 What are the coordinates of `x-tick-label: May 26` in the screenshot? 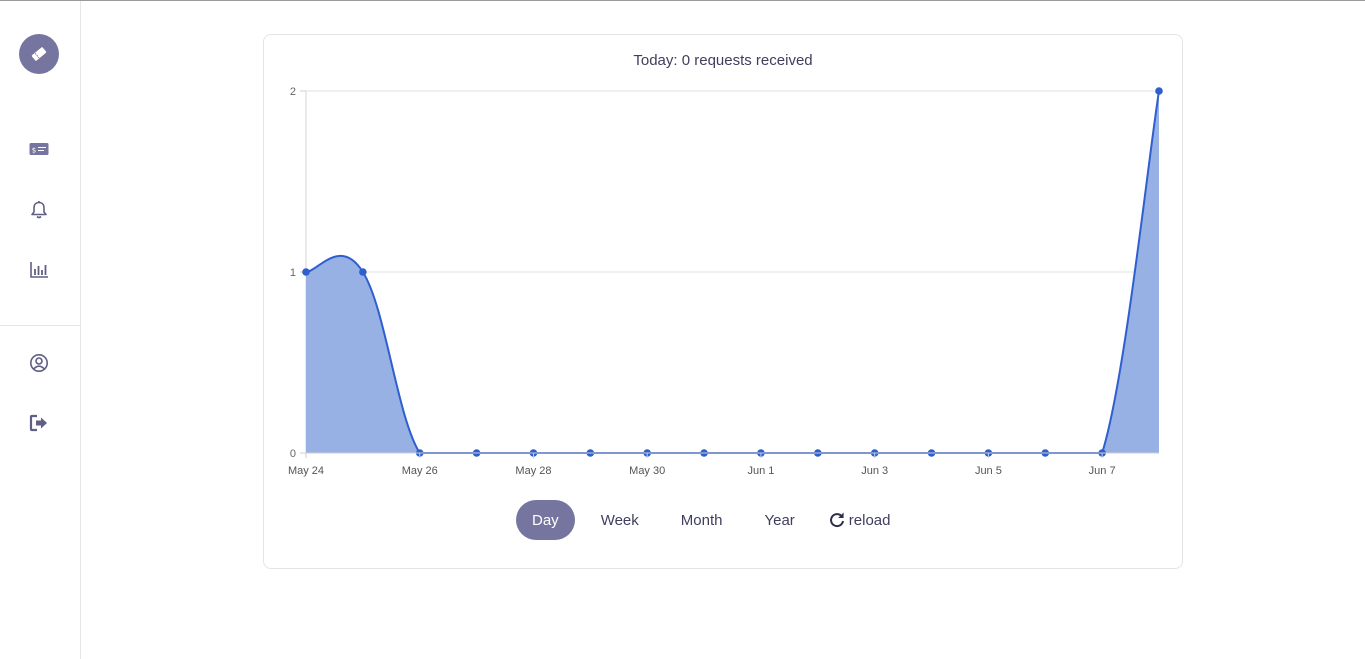 It's located at (420, 471).